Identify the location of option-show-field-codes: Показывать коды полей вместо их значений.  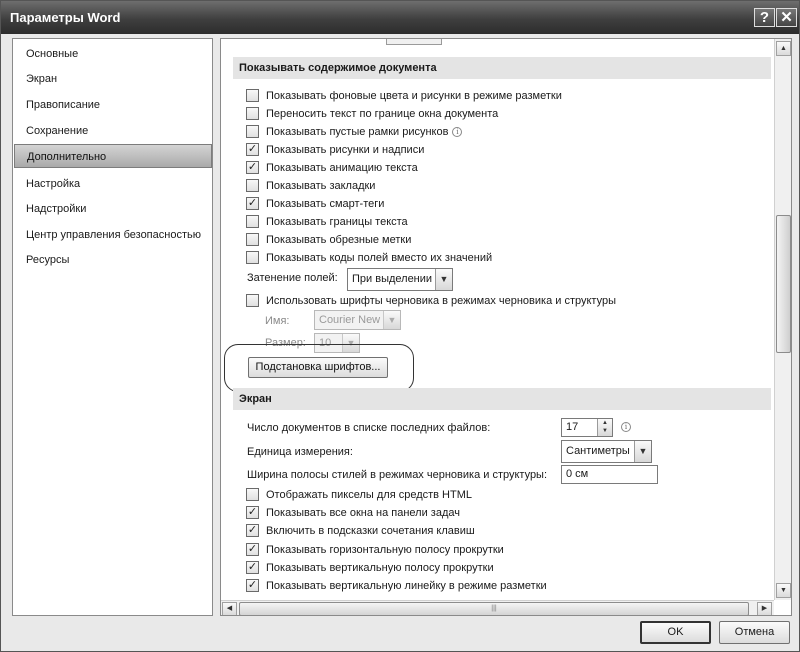
(369, 257).